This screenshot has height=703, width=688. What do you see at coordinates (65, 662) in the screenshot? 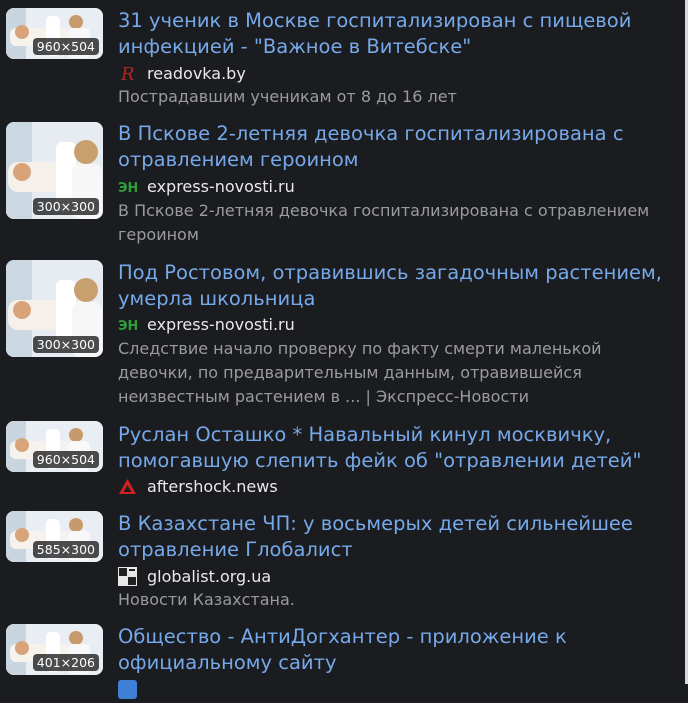
I see `thumbnail-dimensions: 401×206` at bounding box center [65, 662].